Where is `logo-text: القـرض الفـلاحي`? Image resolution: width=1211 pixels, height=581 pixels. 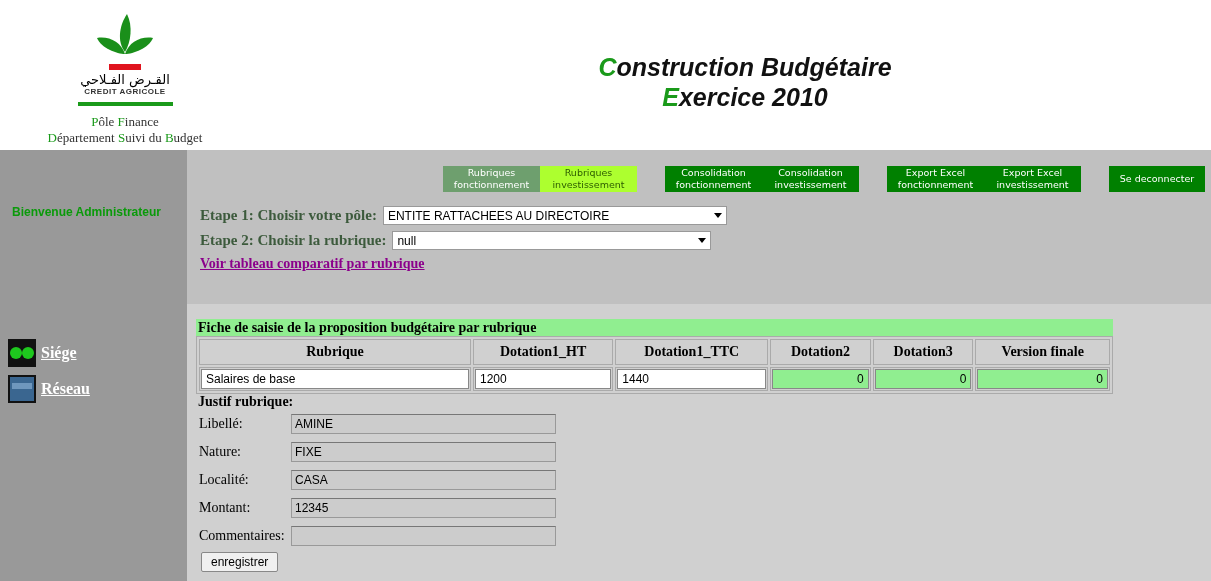 logo-text: القـرض الفـلاحي is located at coordinates (125, 79).